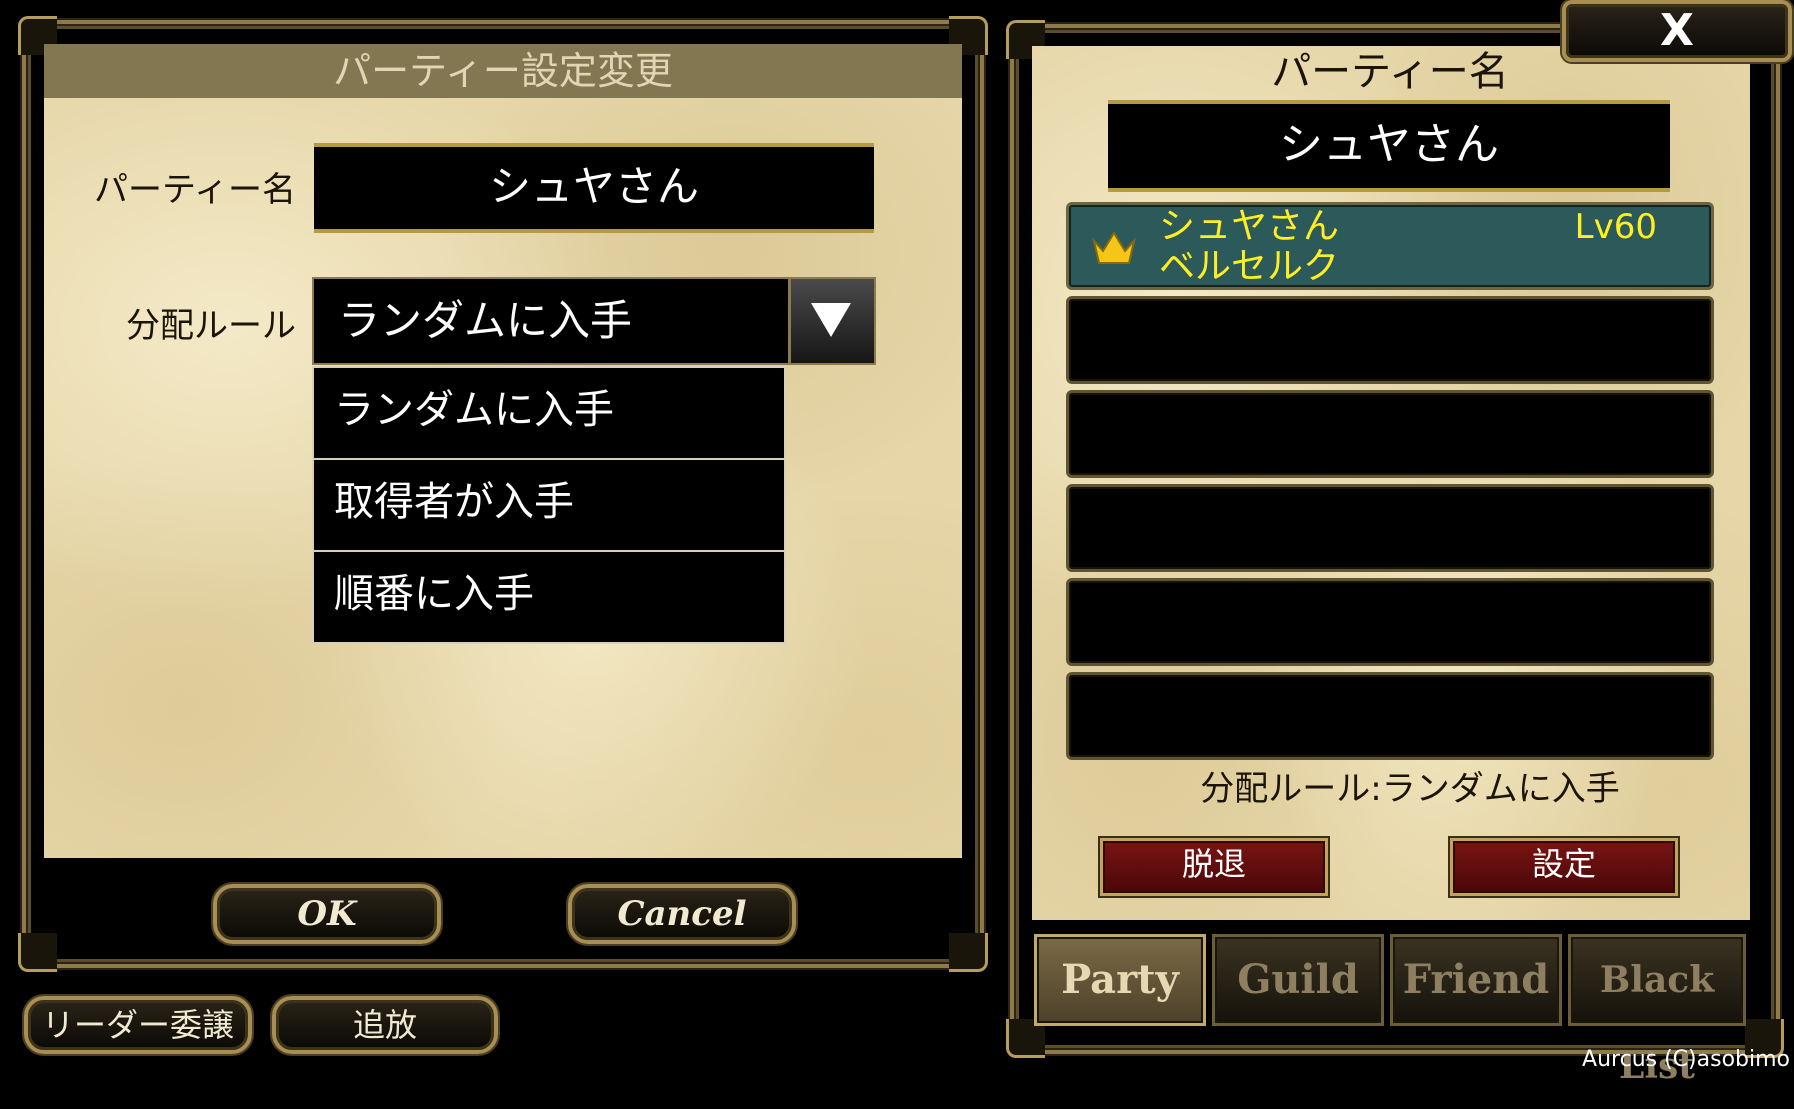  What do you see at coordinates (1249, 226) in the screenshot?
I see `member-name: シュヤさん` at bounding box center [1249, 226].